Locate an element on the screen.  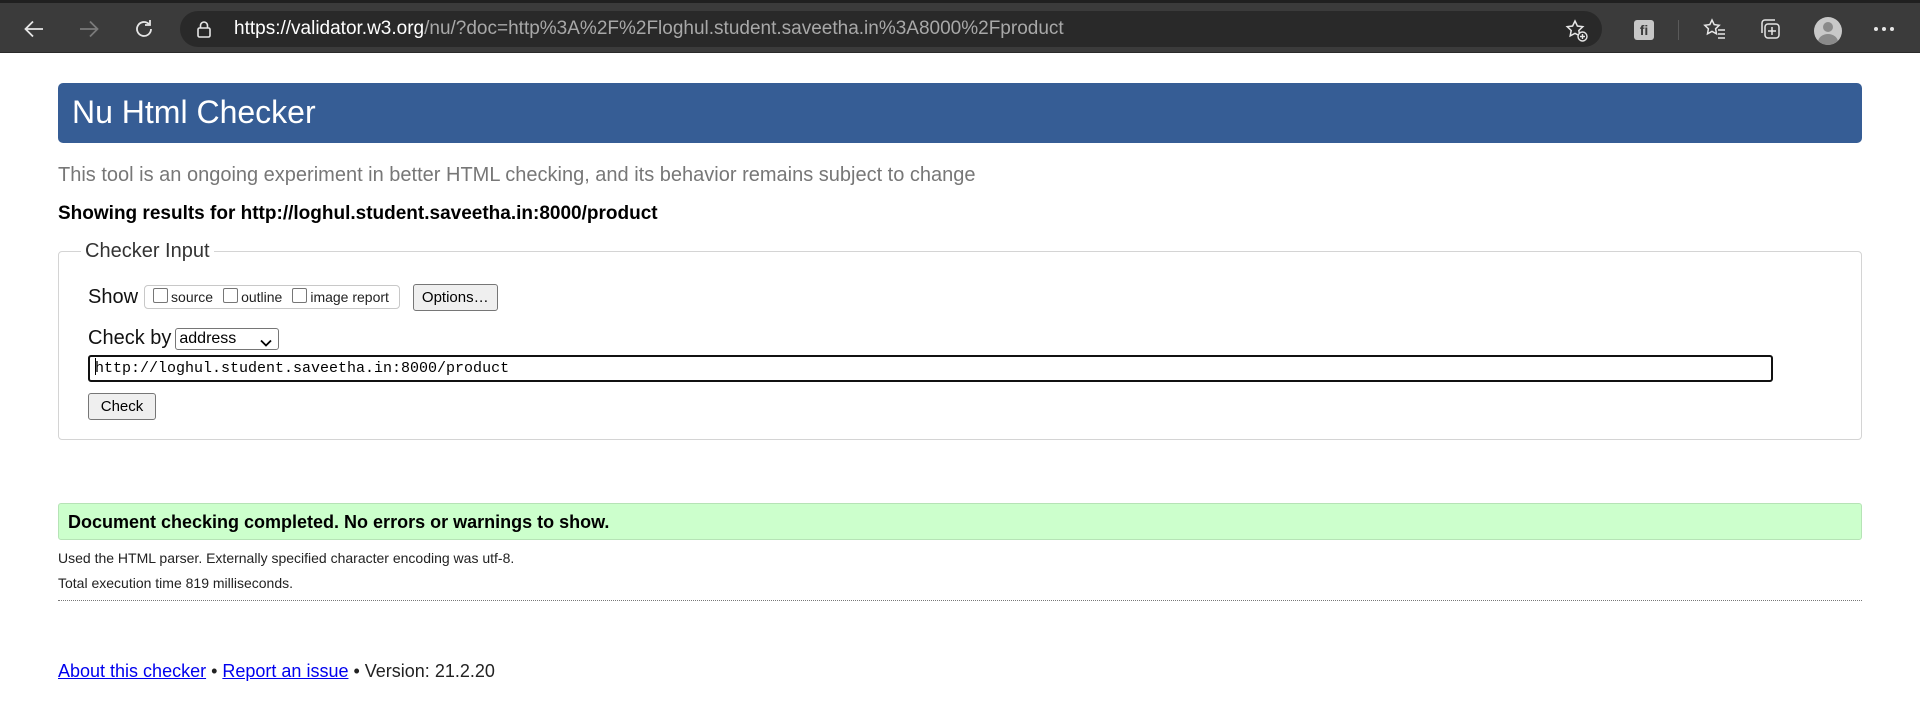
version-text: • Version: 21.2.20 is located at coordinates (421, 671).